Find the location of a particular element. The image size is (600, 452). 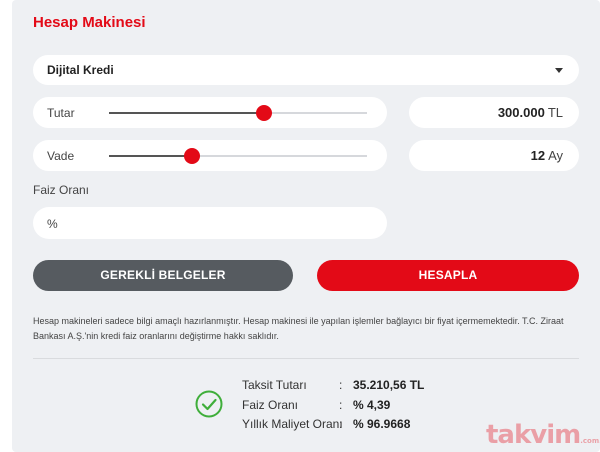

result-value-annual-cost: % 96.9668 is located at coordinates (382, 424).